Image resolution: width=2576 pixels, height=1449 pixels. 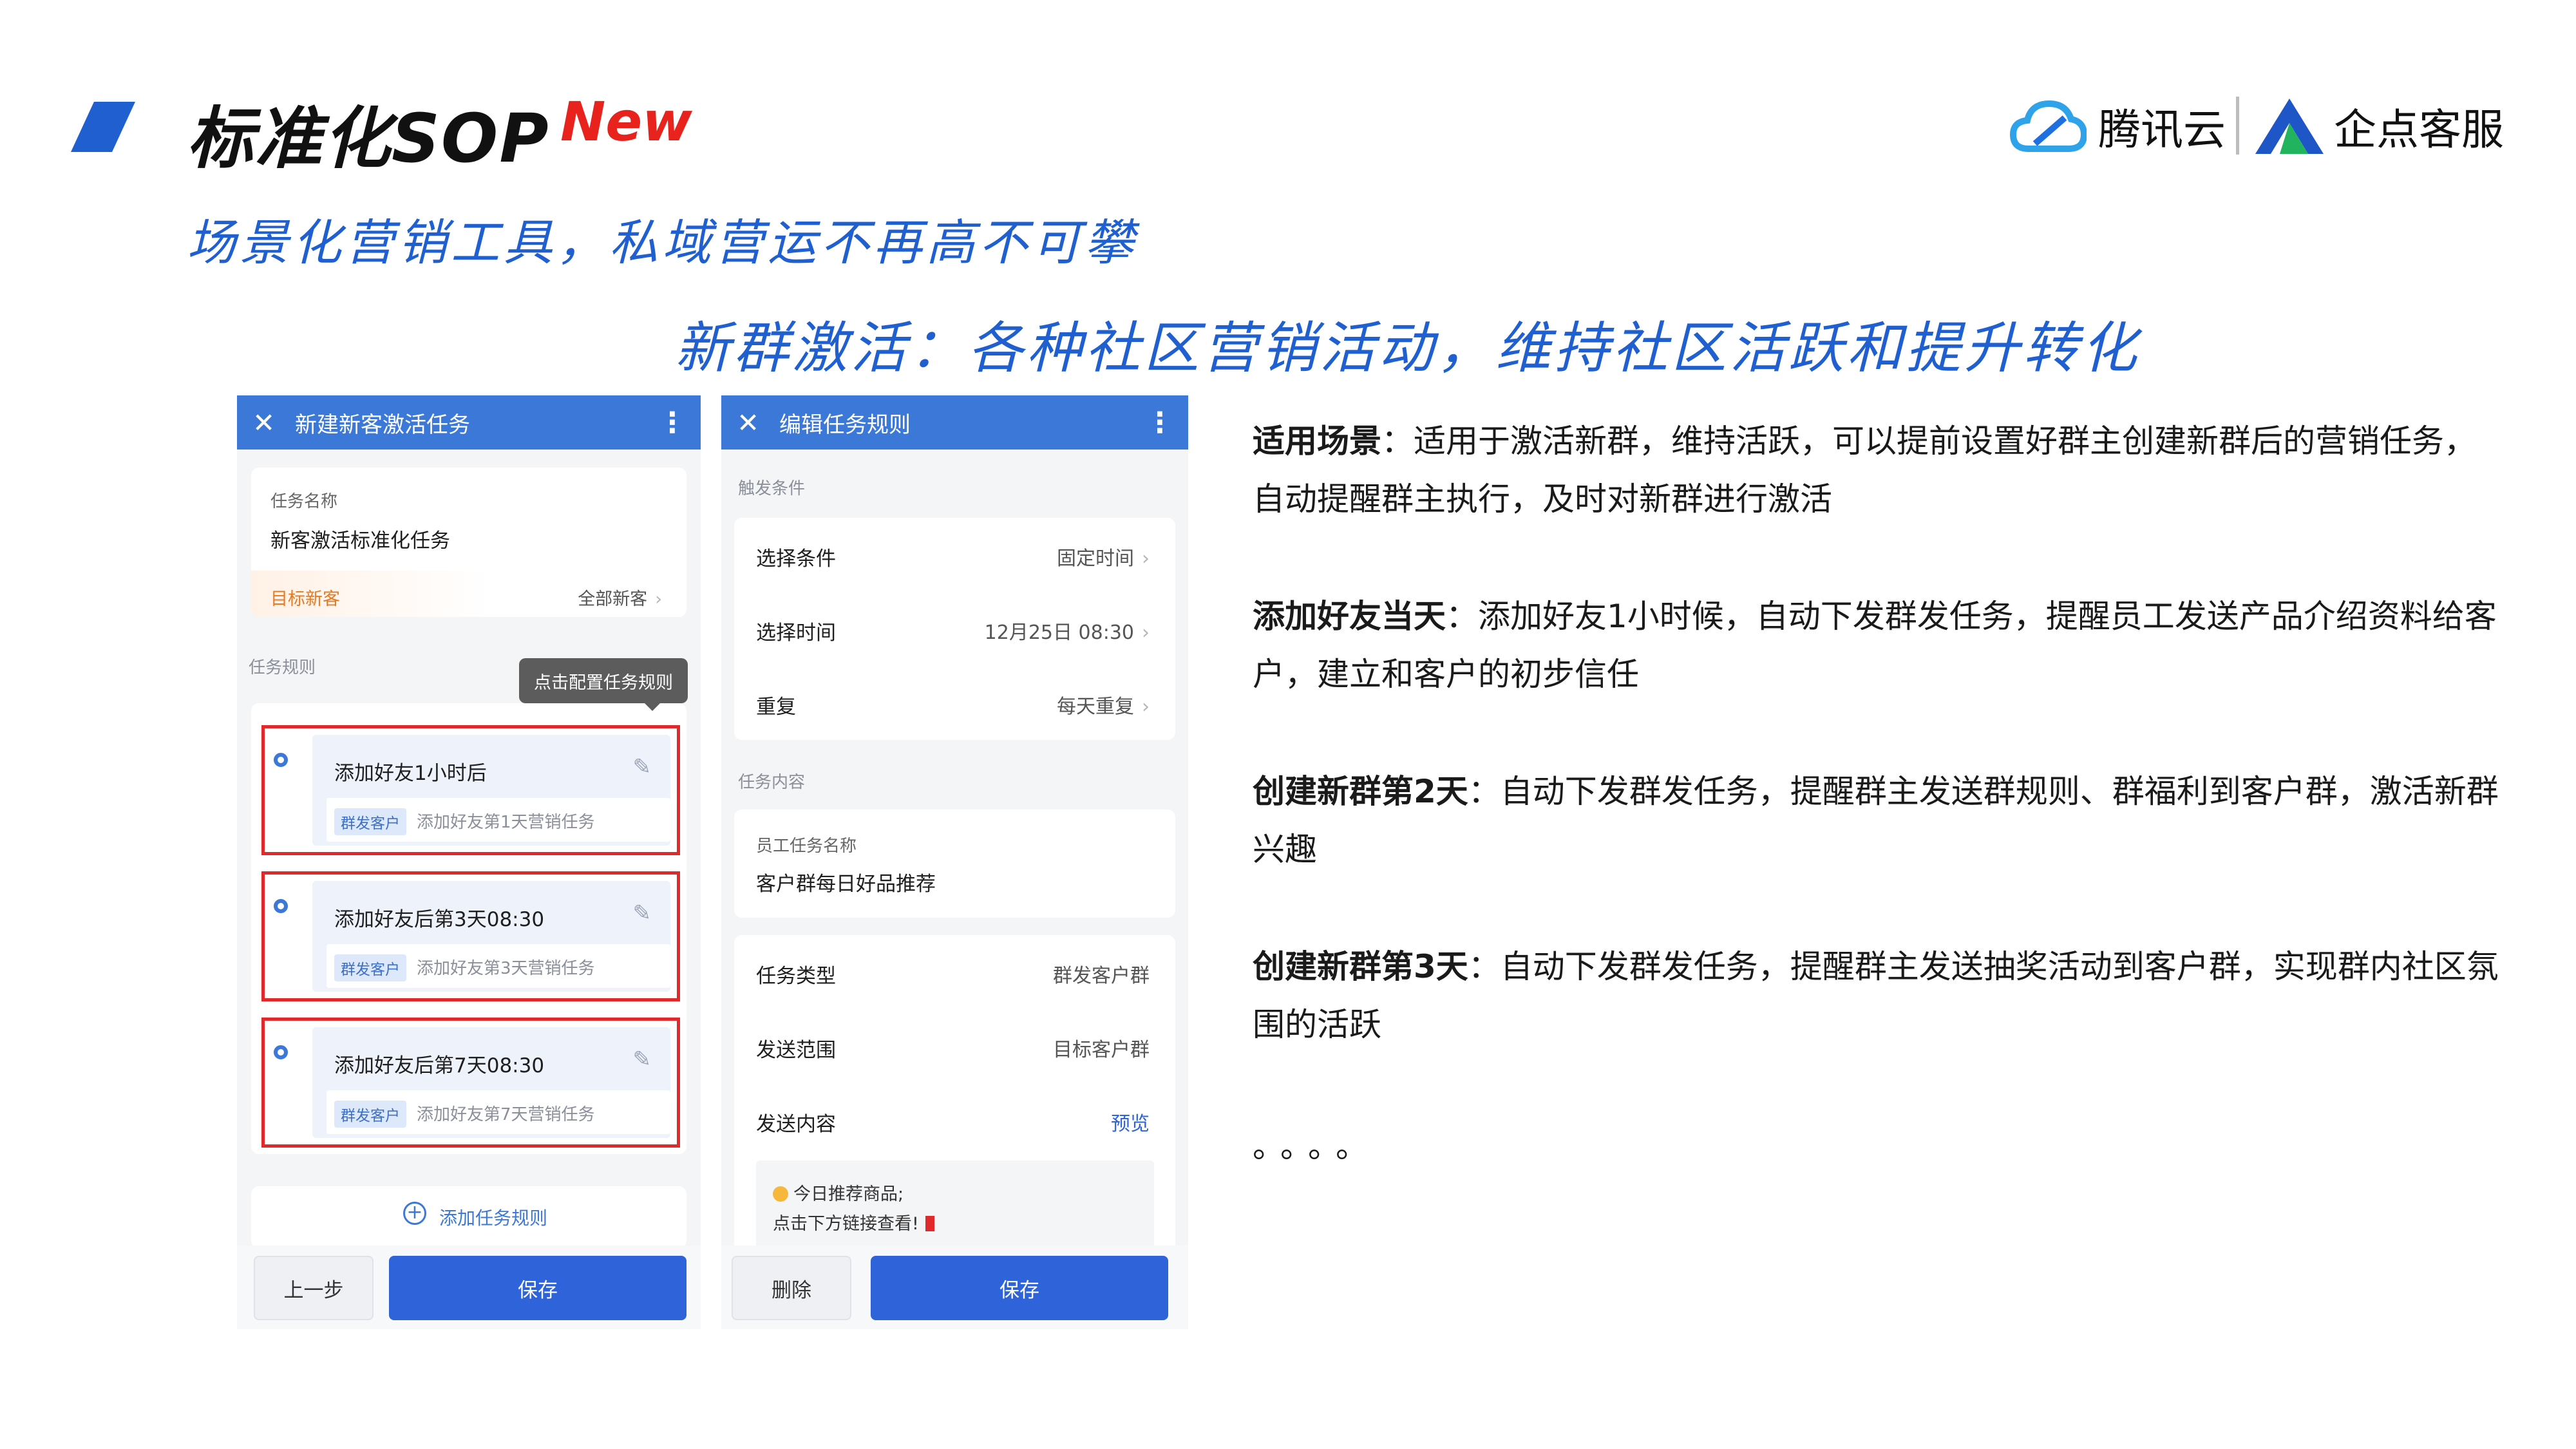 I want to click on desc-title: 适用场景, so click(x=1317, y=441).